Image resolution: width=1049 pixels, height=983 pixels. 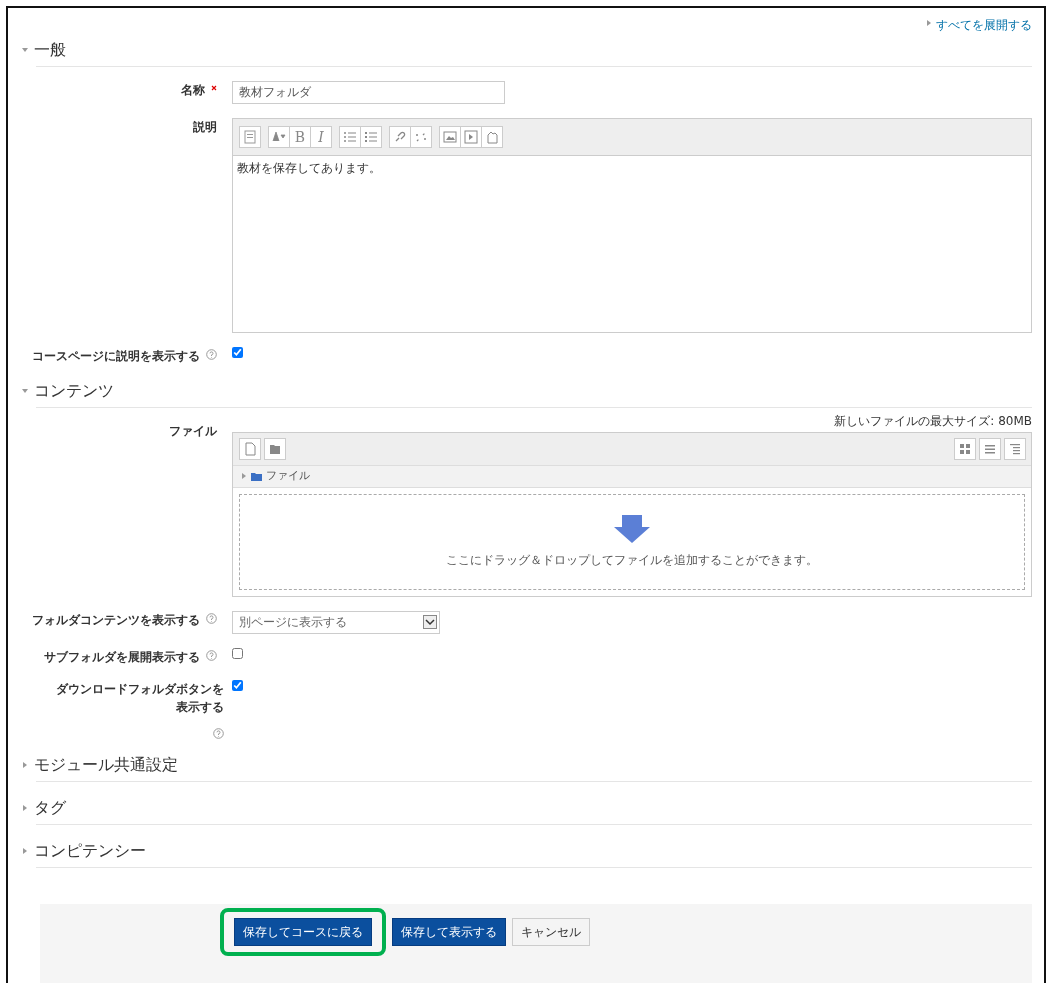 I want to click on field-label: 説明, so click(x=205, y=127).